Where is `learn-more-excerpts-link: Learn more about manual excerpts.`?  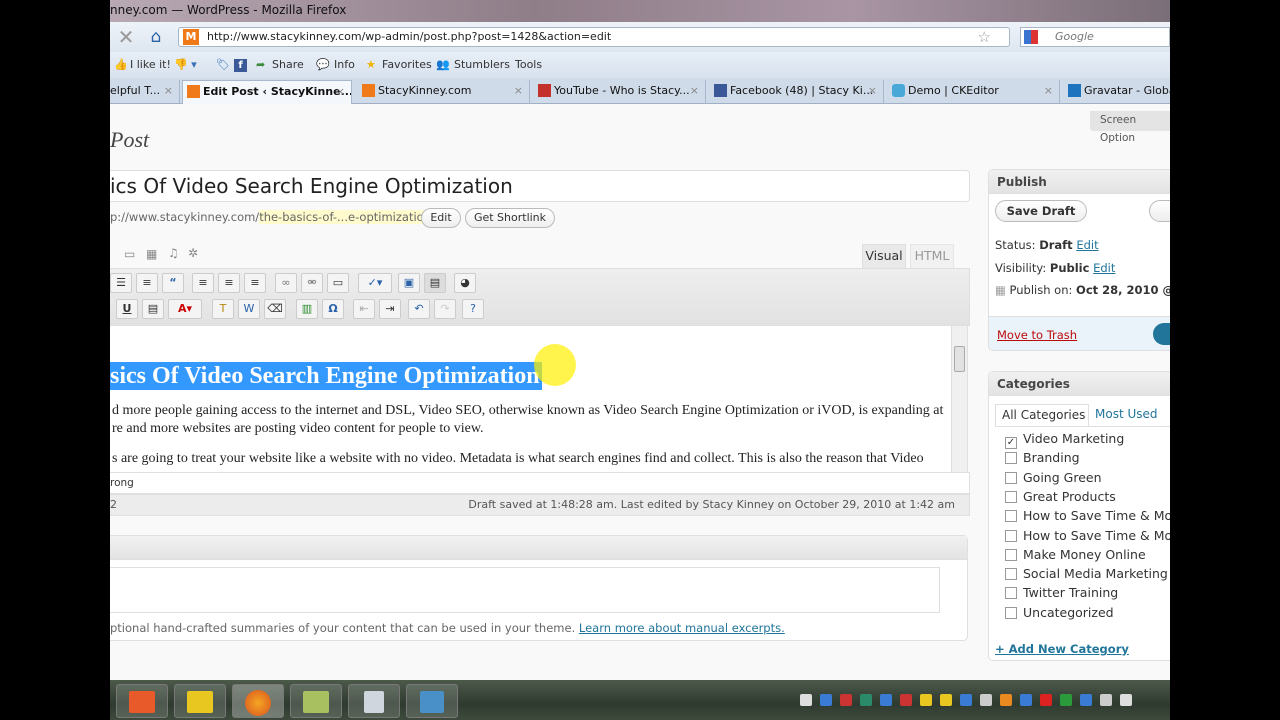
learn-more-excerpts-link: Learn more about manual excerpts. is located at coordinates (682, 628).